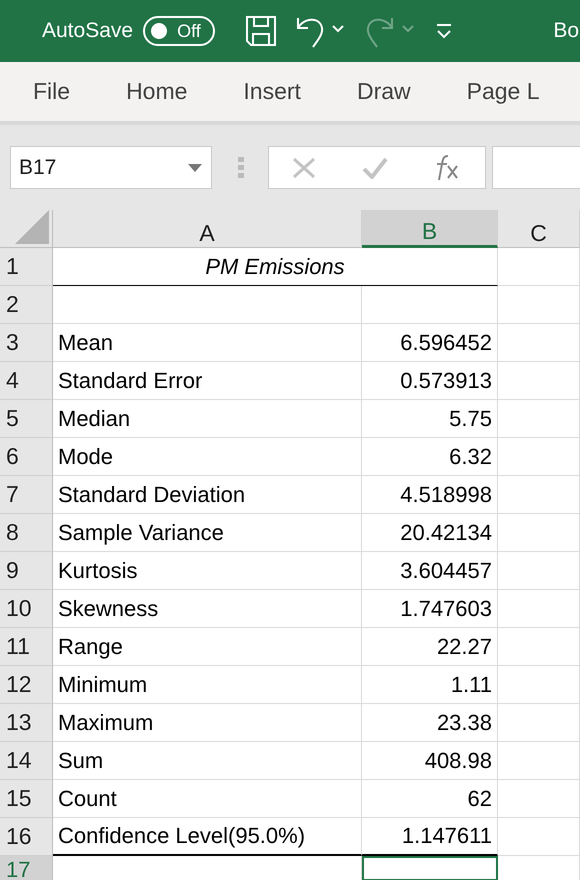  Describe the element at coordinates (26, 229) in the screenshot. I see `select-all-corner` at that location.